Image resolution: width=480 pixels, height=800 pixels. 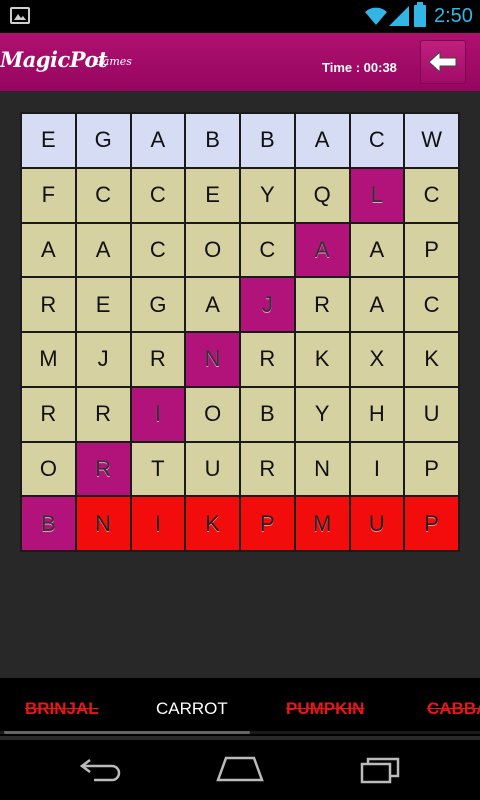 What do you see at coordinates (101, 769) in the screenshot?
I see `nav-back-icon` at bounding box center [101, 769].